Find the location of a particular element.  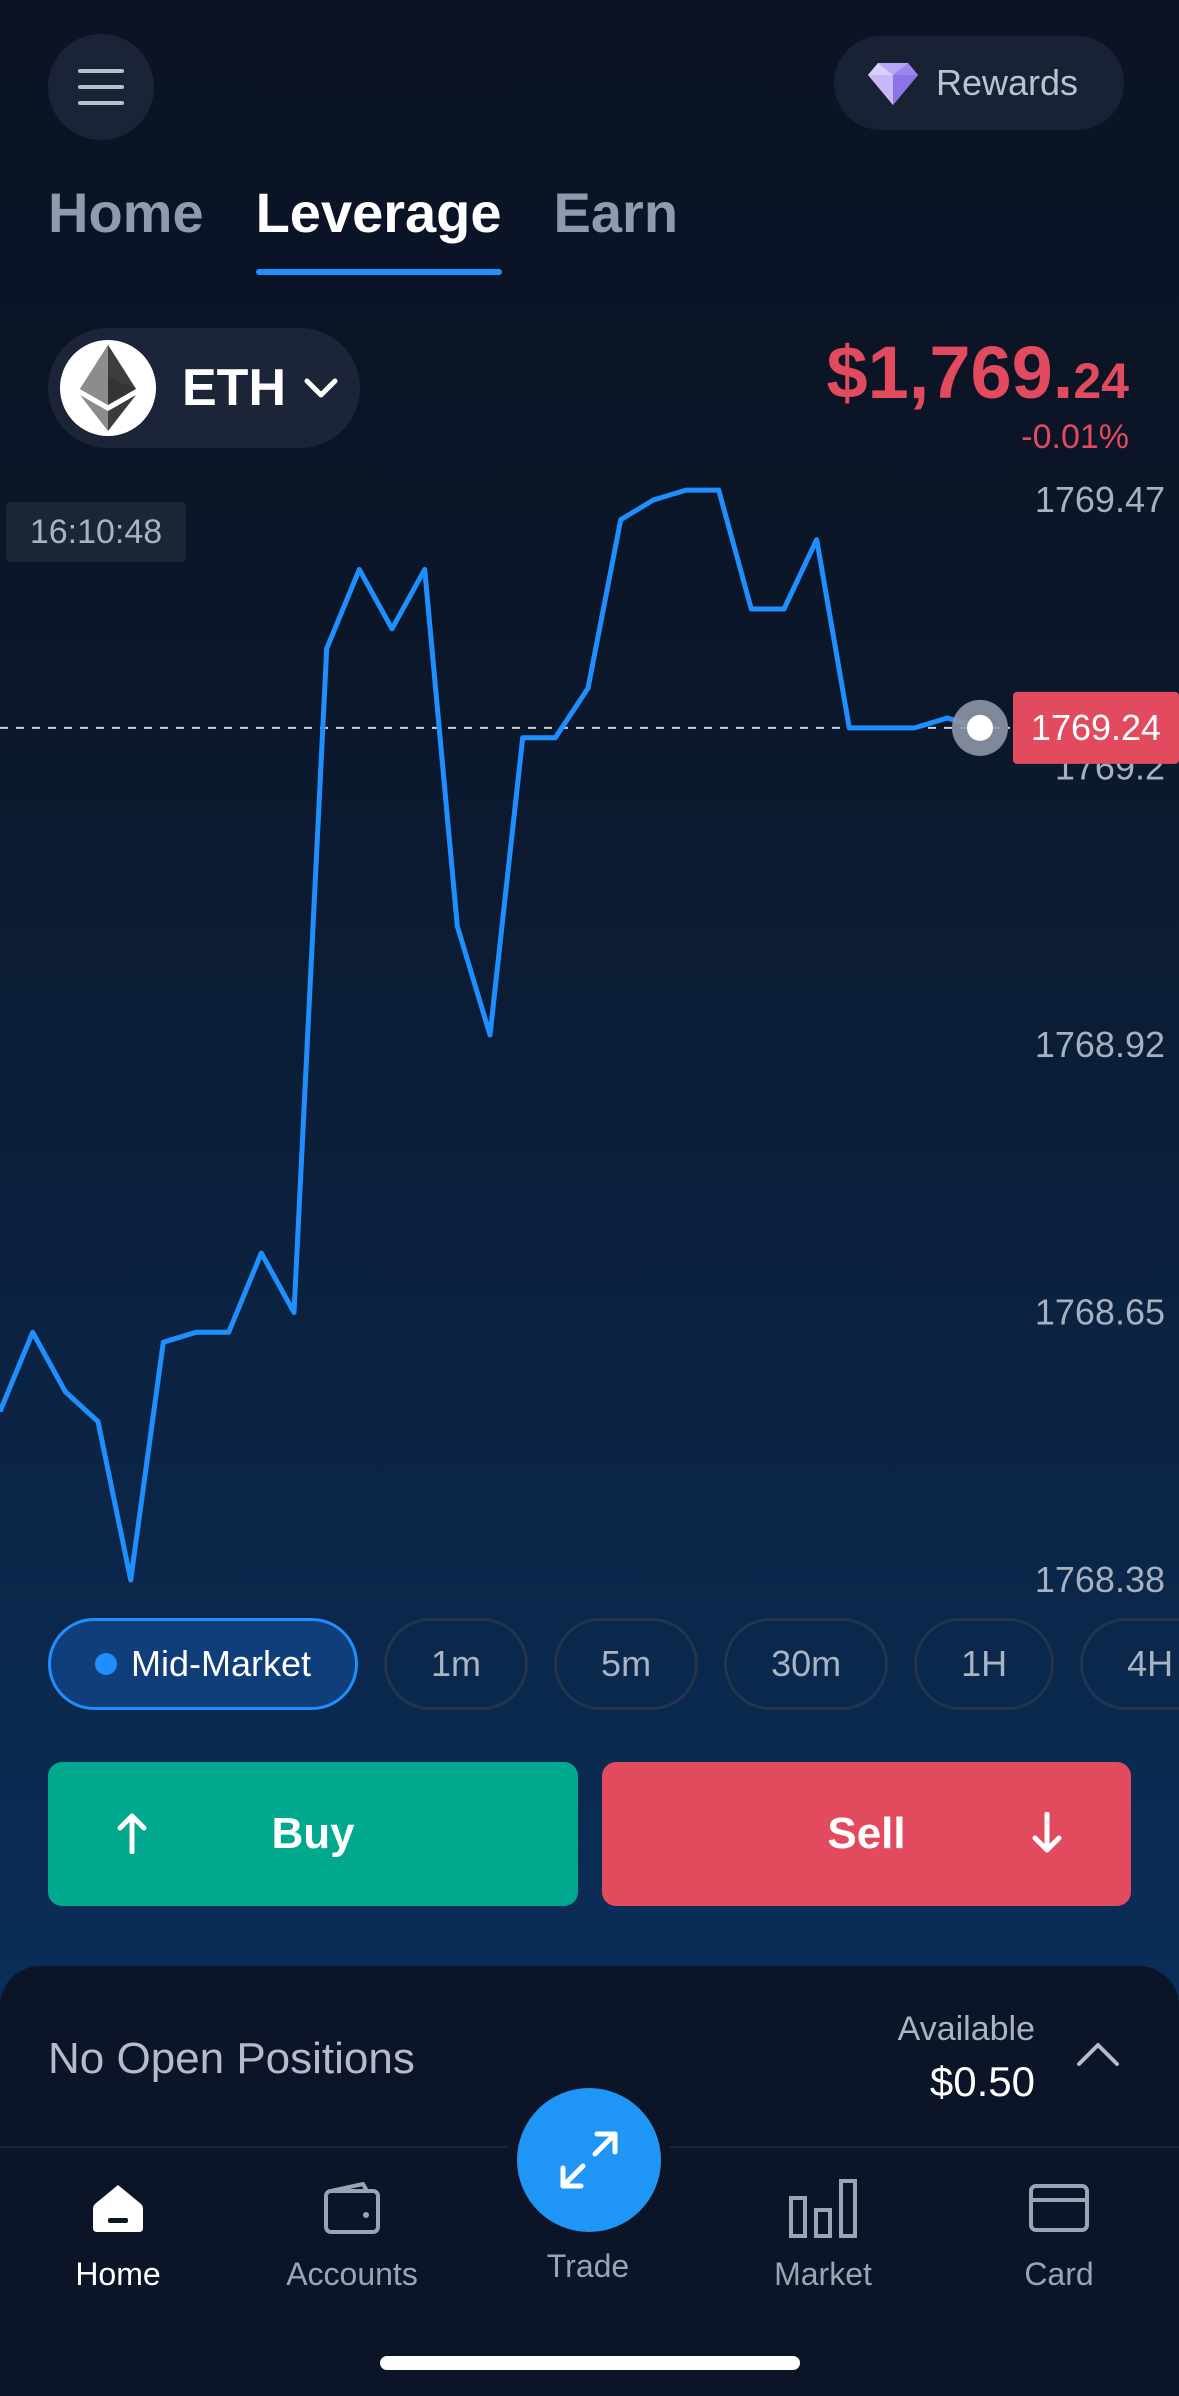

menu-button is located at coordinates (101, 87).